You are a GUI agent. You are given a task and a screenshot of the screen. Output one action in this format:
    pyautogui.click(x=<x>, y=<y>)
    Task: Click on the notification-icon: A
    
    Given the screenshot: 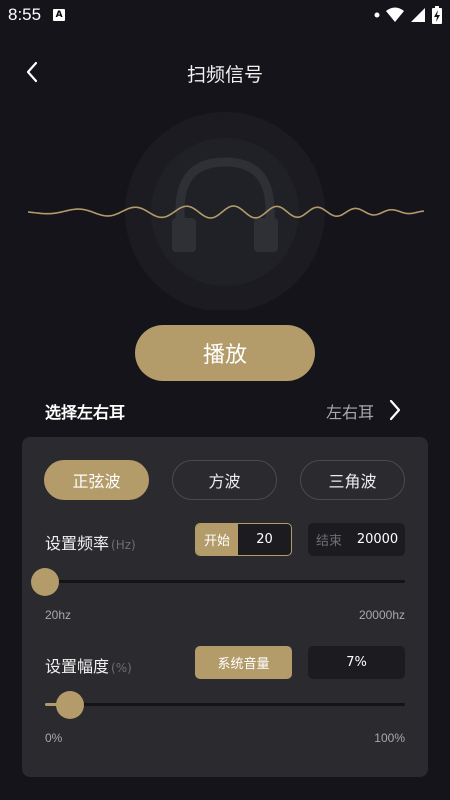 What is the action you would take?
    pyautogui.click(x=59, y=15)
    